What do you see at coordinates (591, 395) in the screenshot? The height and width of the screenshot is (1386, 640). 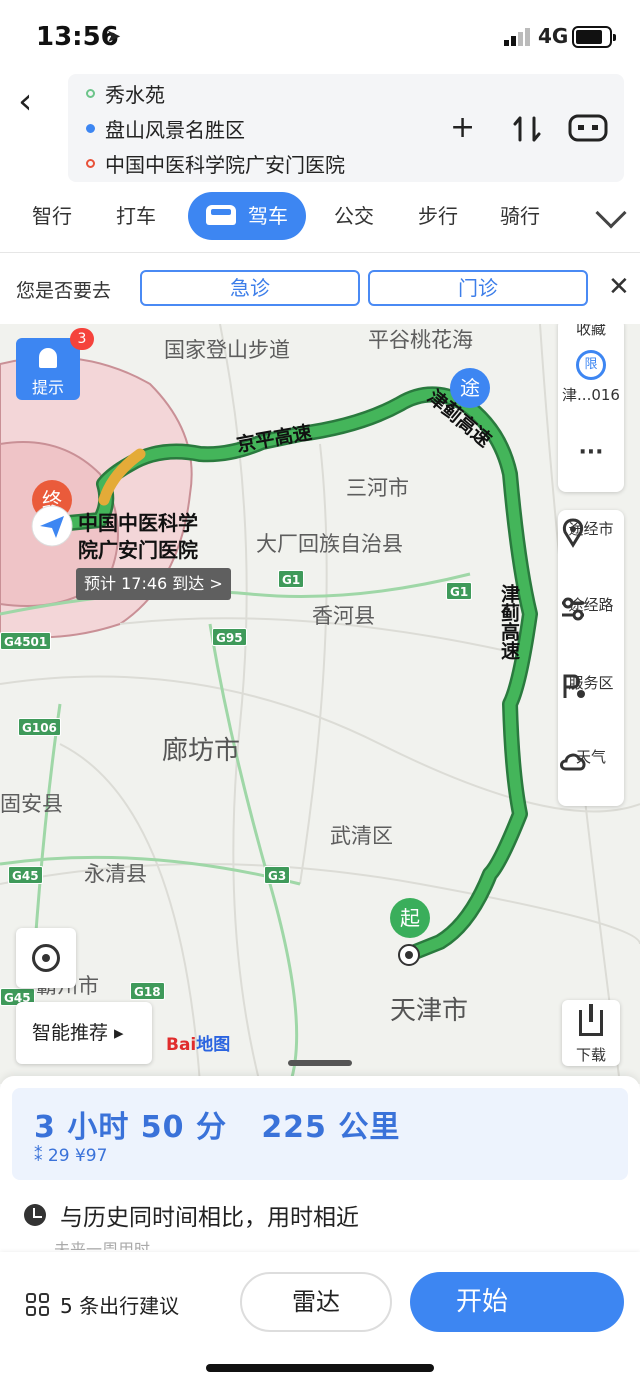 I see `restriction-label: 津...016` at bounding box center [591, 395].